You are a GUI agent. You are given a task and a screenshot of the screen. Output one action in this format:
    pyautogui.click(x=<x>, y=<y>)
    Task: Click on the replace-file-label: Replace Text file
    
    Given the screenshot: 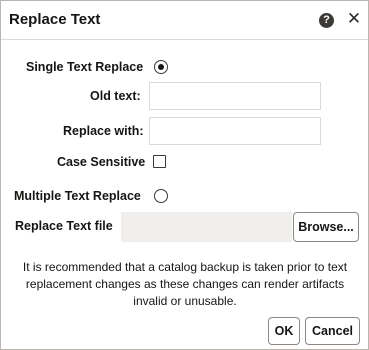 What is the action you would take?
    pyautogui.click(x=64, y=226)
    